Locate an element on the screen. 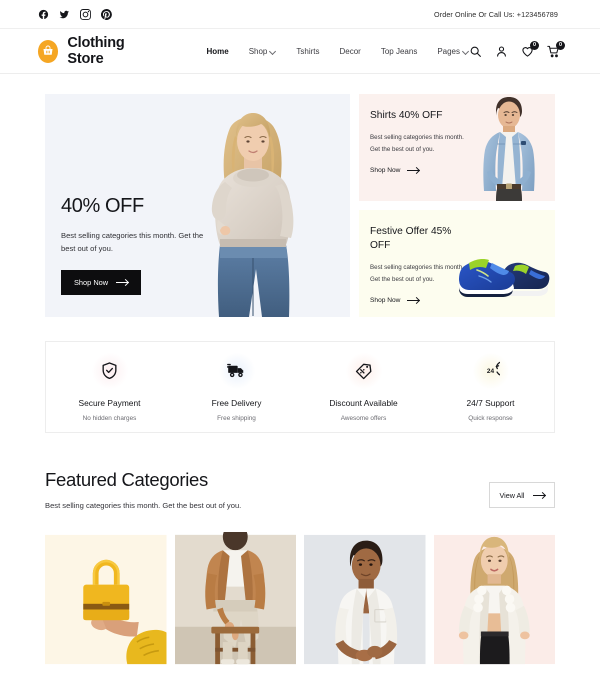  blue-running-shoes-image is located at coordinates (504, 278).